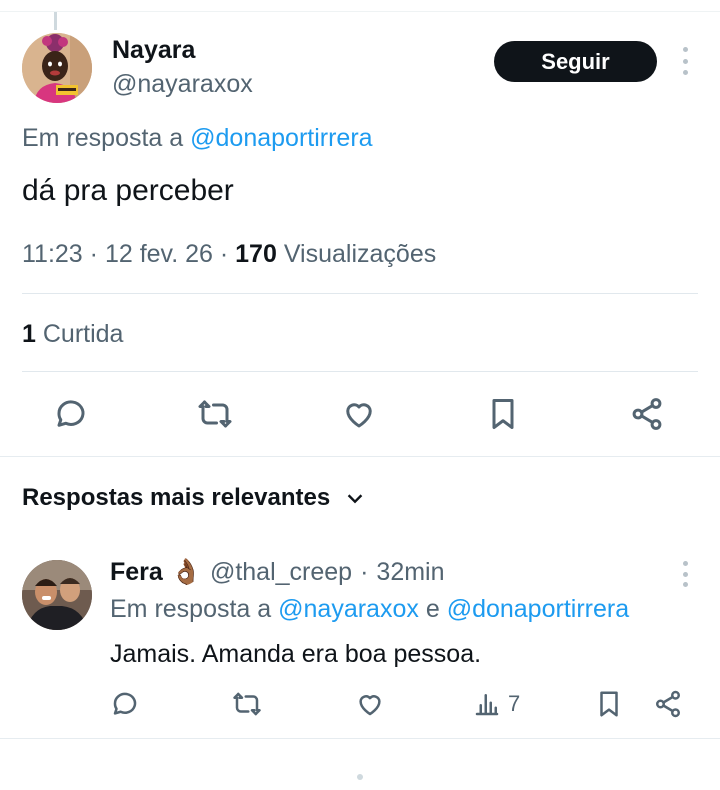  I want to click on views-label: Visualizações, so click(360, 254).